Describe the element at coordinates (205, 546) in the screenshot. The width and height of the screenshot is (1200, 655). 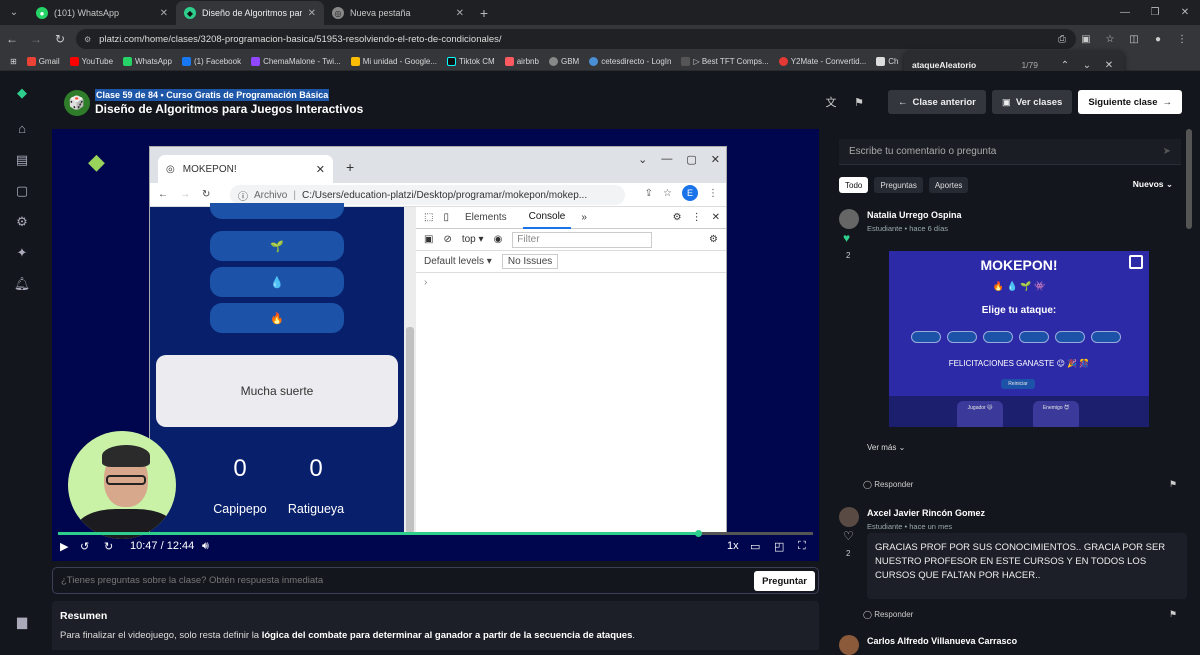
I see `volume-icon: 🔊︎` at that location.